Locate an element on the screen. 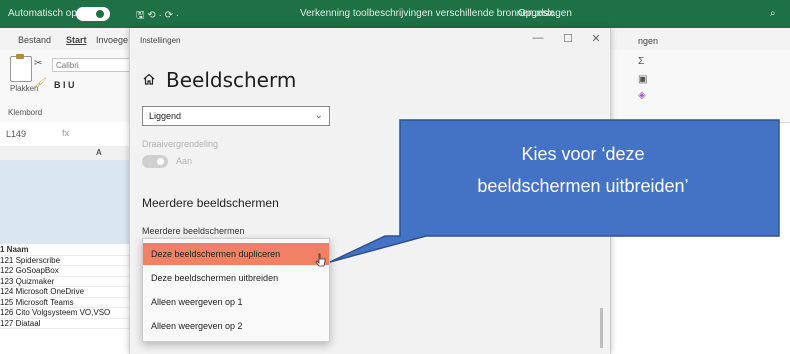  fill-icon: ▣ is located at coordinates (642, 79).